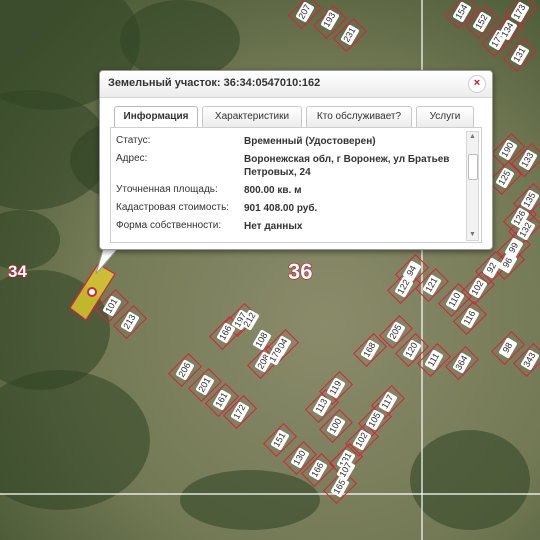  I want to click on panel-scrollbar: ▲ ▼, so click(472, 186).